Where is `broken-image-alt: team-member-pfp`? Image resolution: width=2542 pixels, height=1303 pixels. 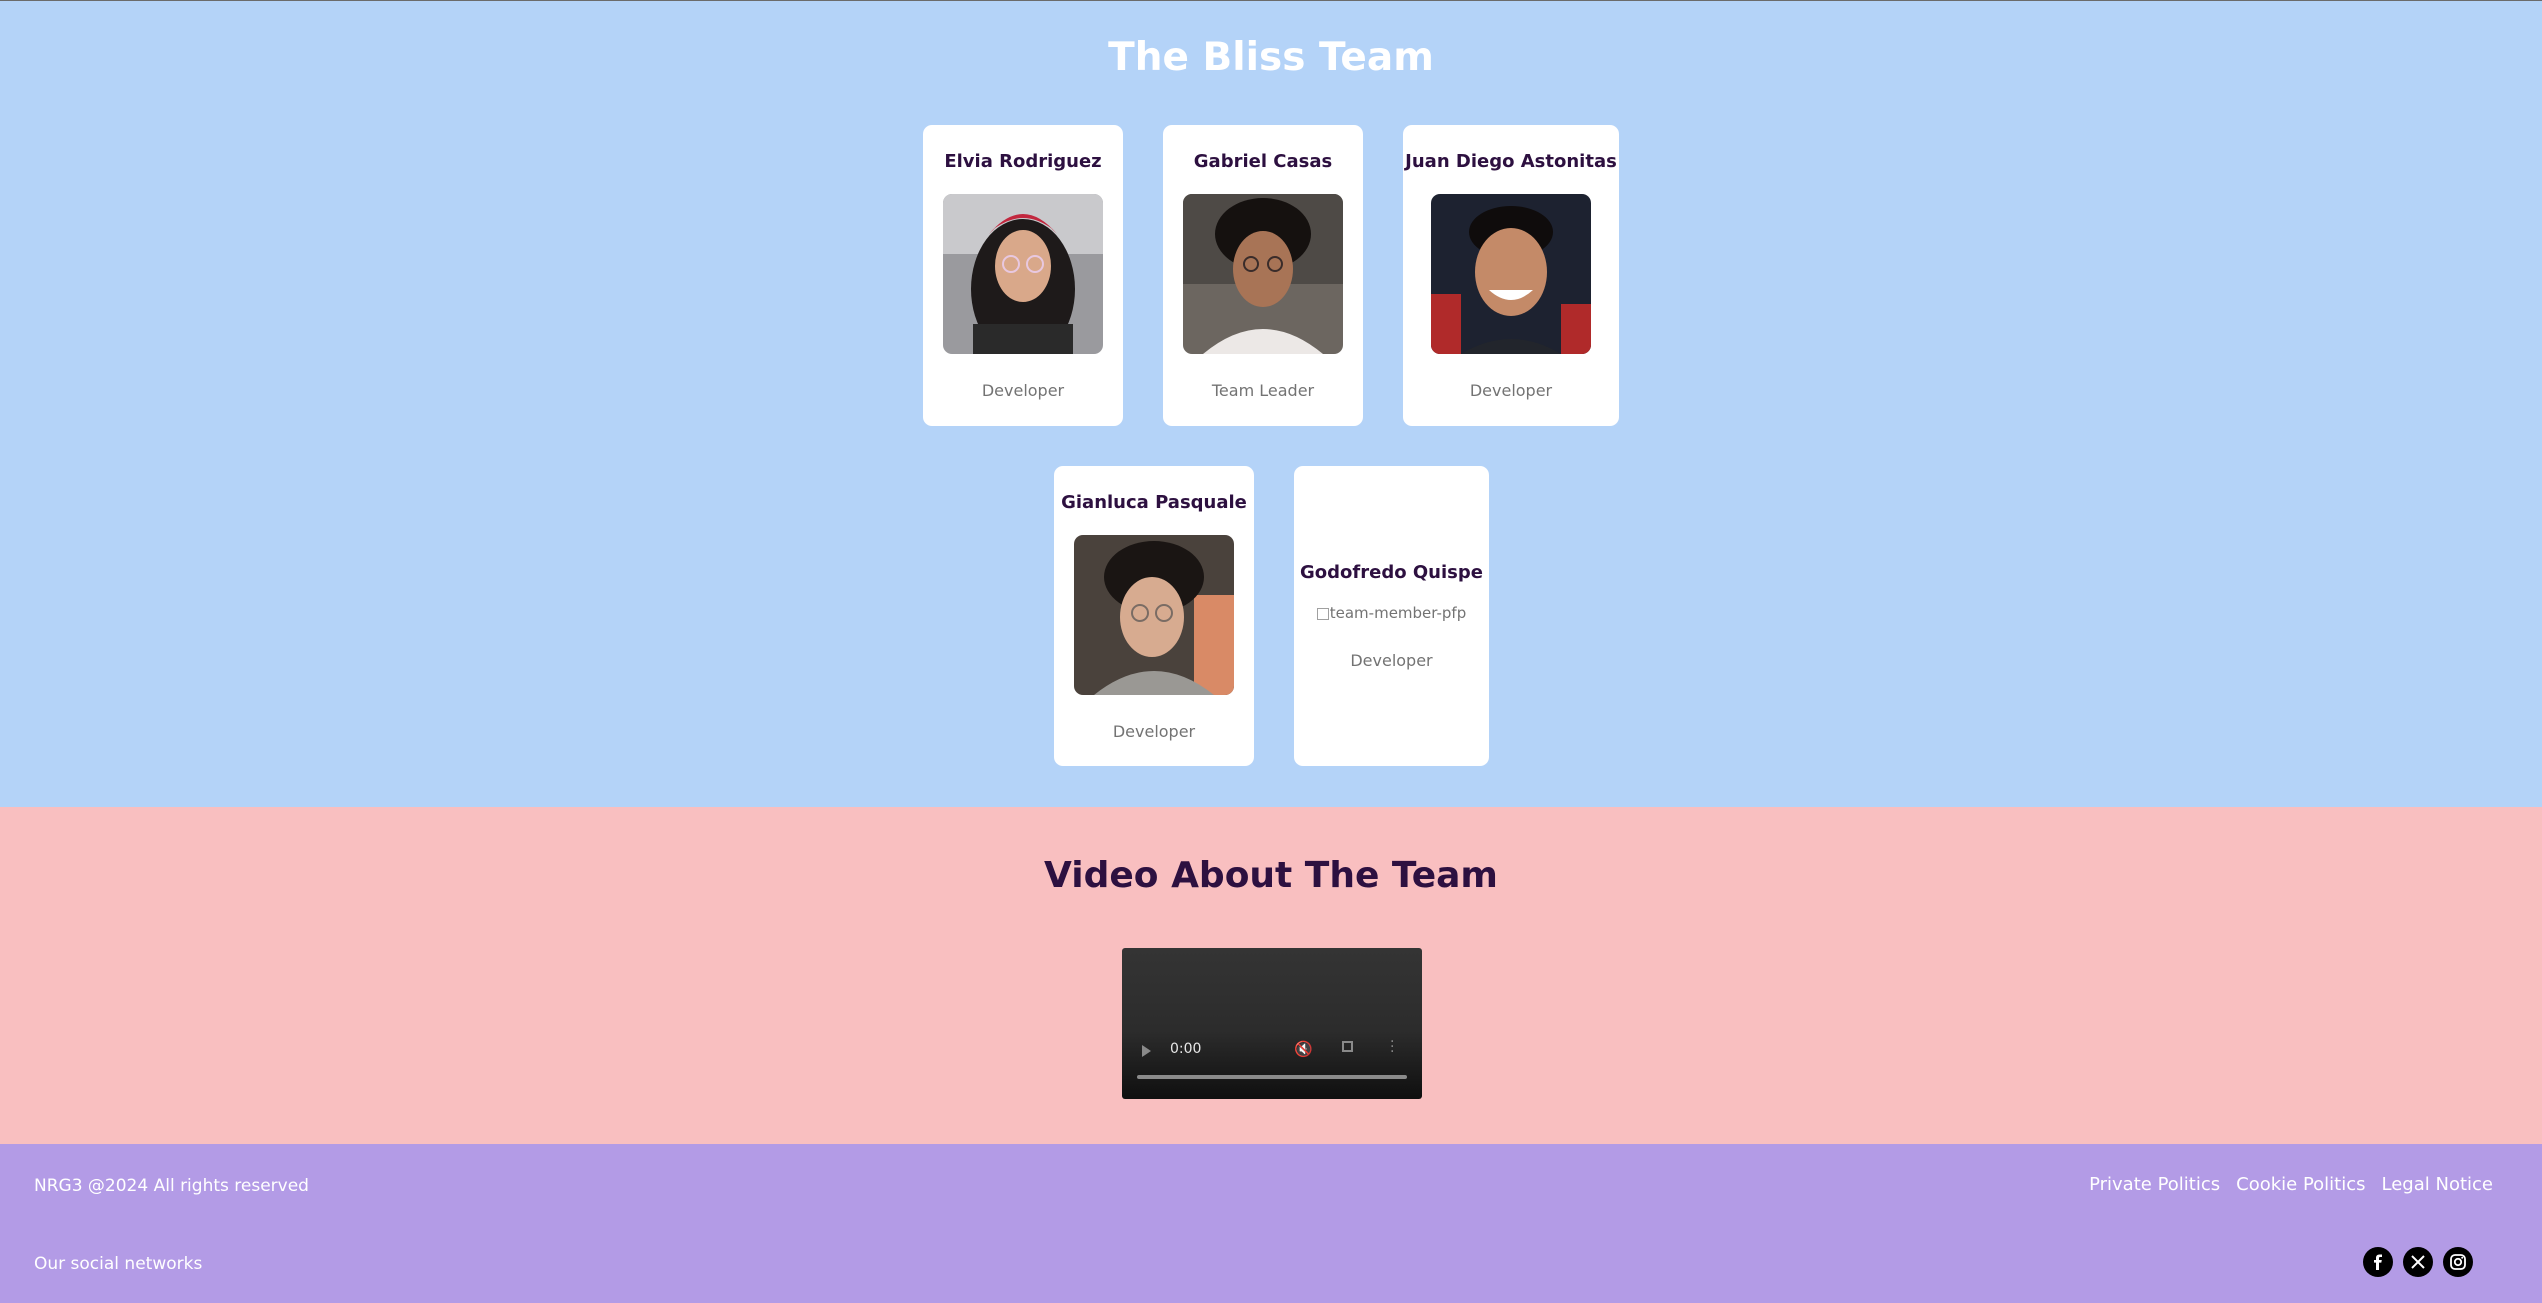
broken-image-alt: team-member-pfp is located at coordinates (1391, 613).